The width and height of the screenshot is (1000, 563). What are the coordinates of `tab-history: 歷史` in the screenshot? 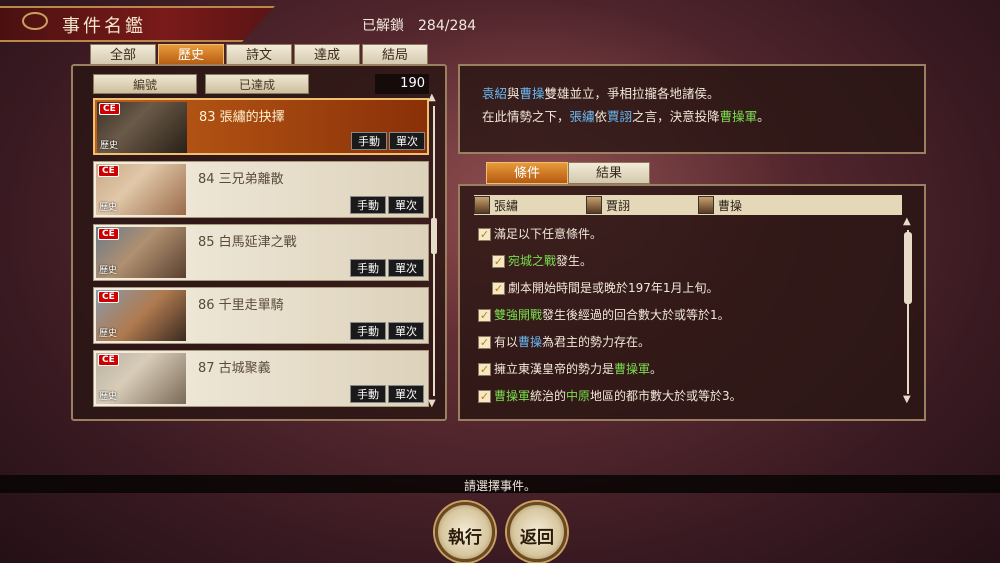 It's located at (191, 55).